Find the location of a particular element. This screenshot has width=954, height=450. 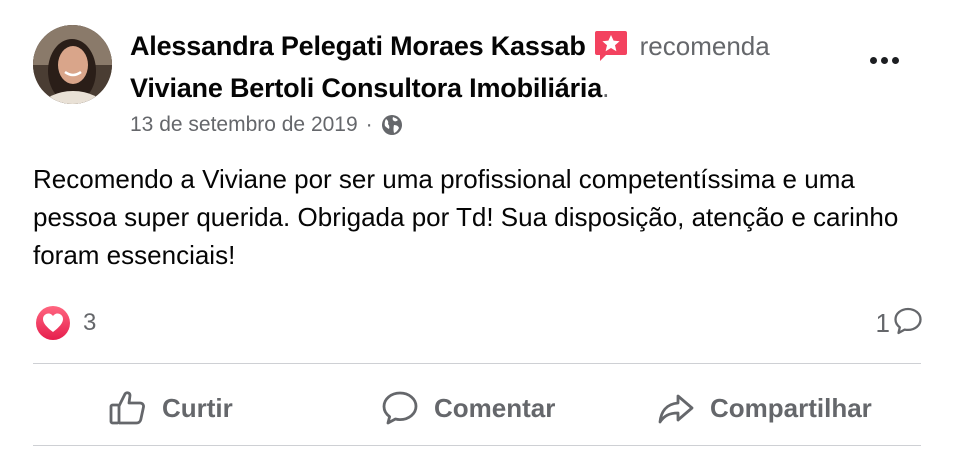

header-period: . is located at coordinates (606, 87).